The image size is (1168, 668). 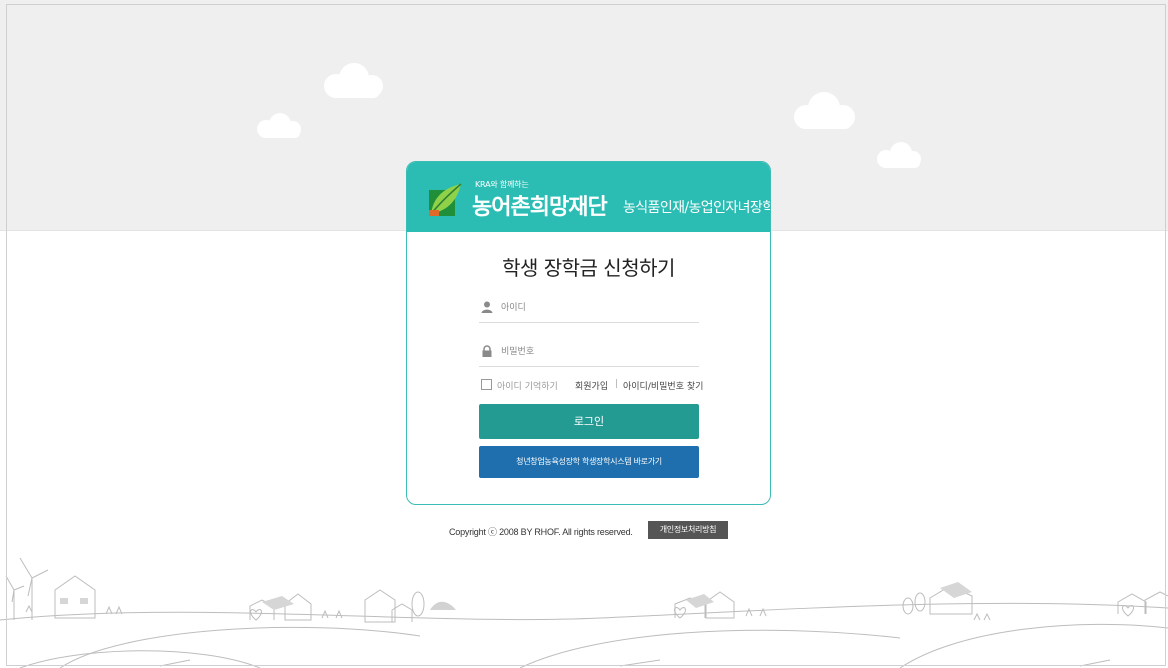 I want to click on login-button: 로그인, so click(x=589, y=421).